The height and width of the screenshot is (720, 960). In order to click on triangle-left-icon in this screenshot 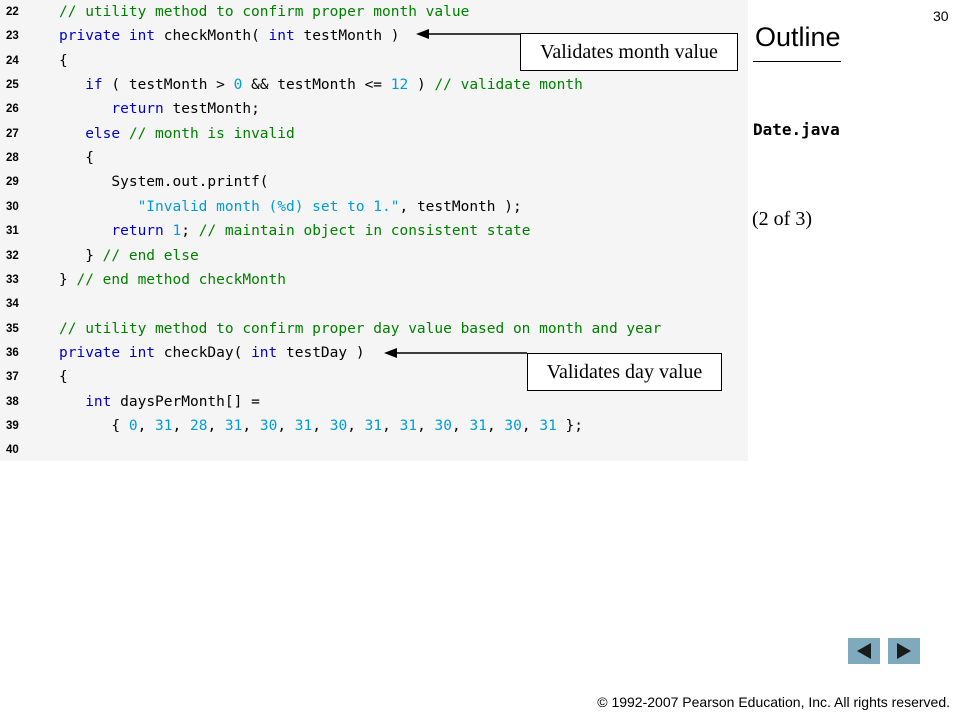, I will do `click(864, 651)`.